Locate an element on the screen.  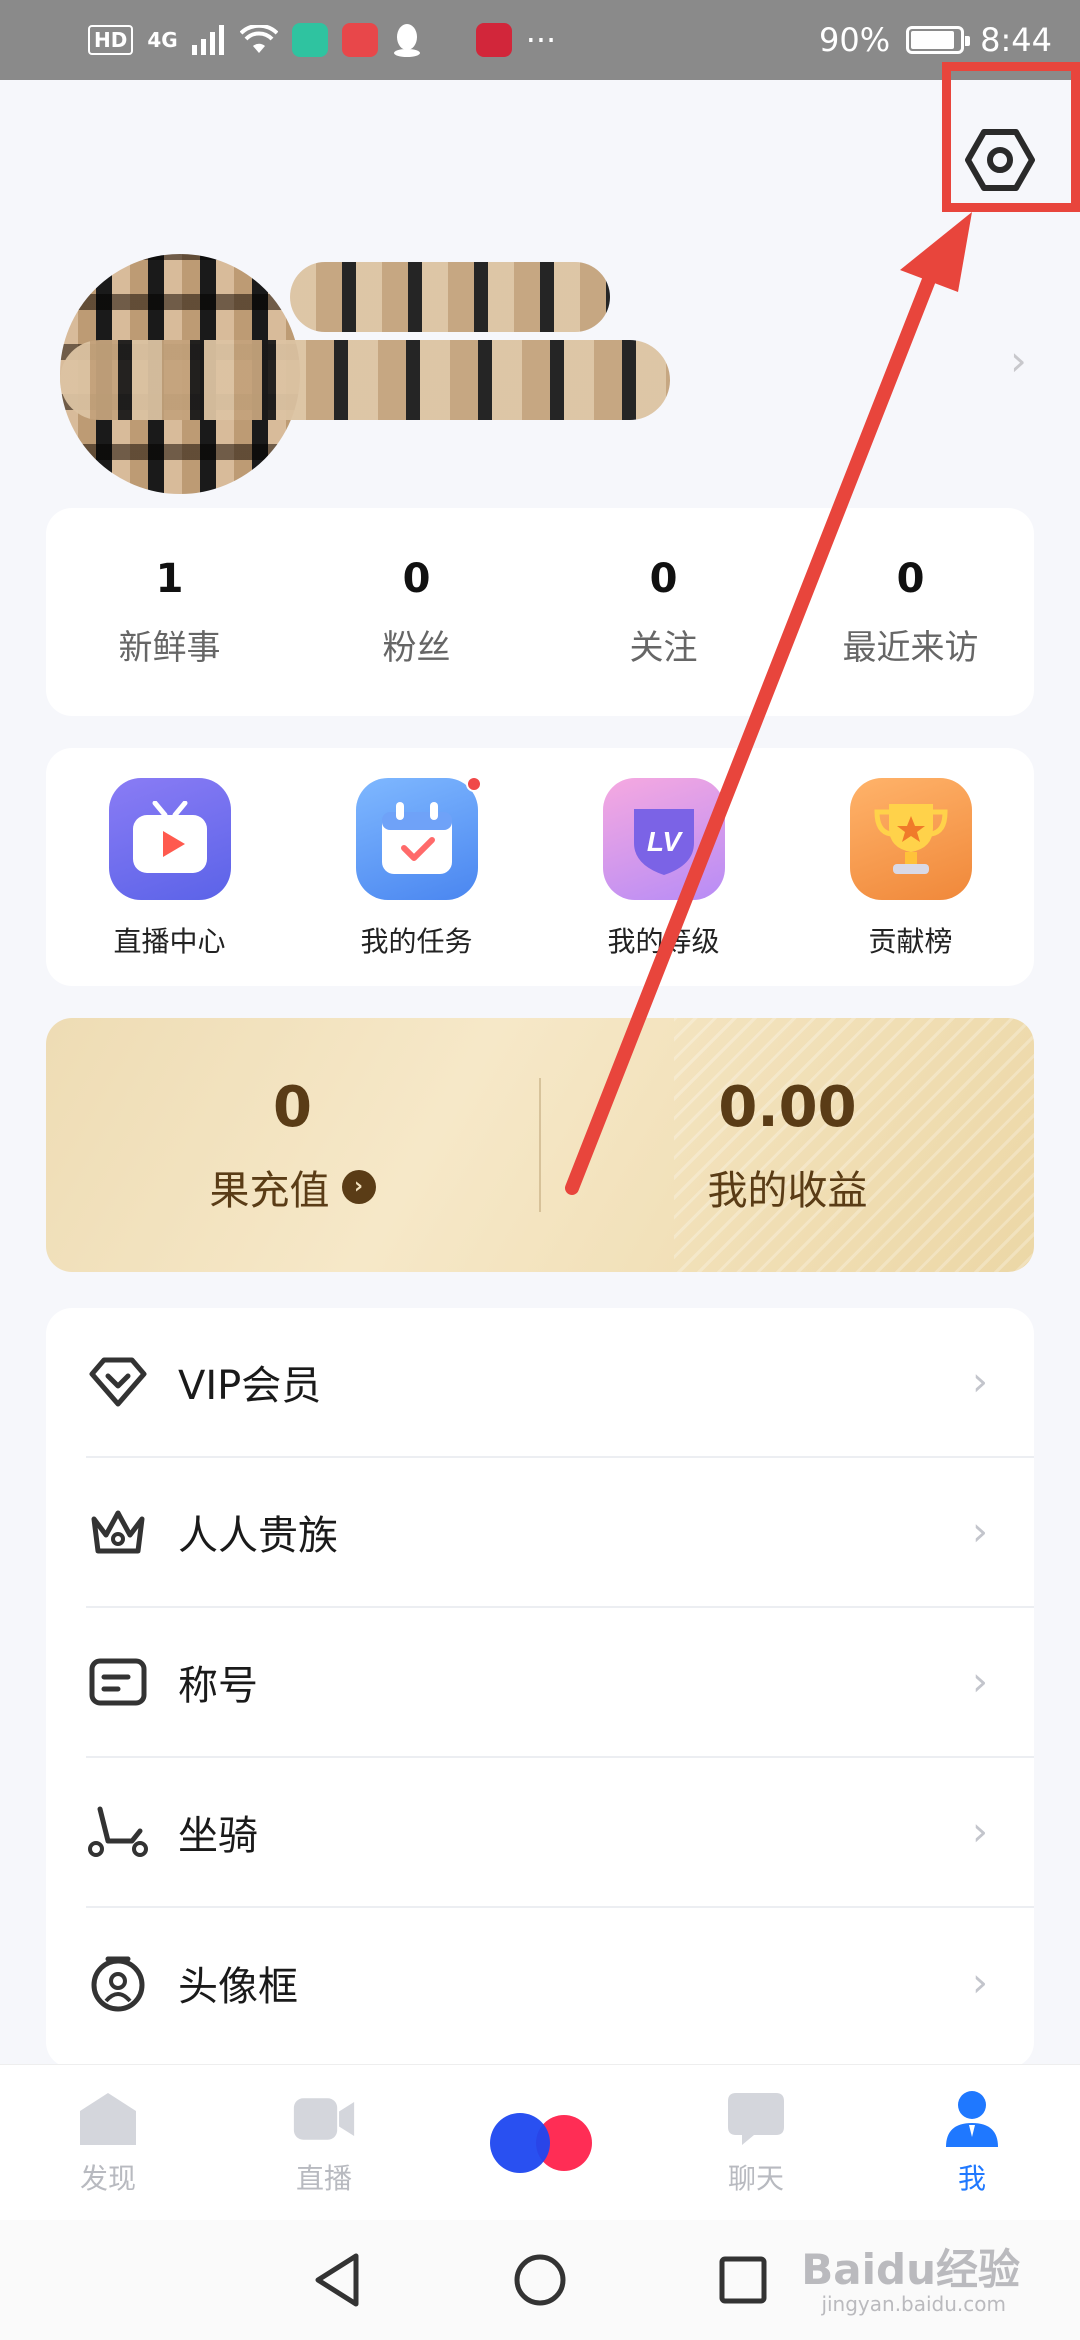
recharge-label: 果充值 is located at coordinates (269, 1190).